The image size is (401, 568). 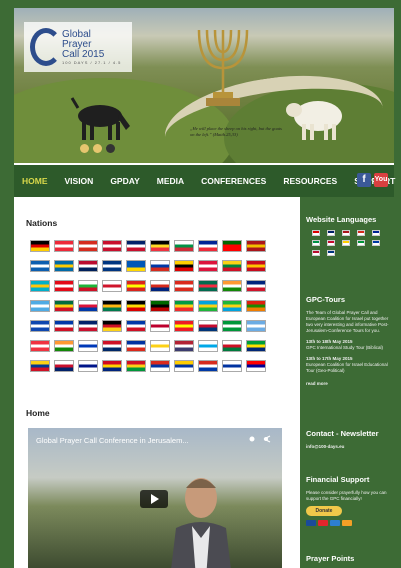 I want to click on video-play-button, so click(x=154, y=499).